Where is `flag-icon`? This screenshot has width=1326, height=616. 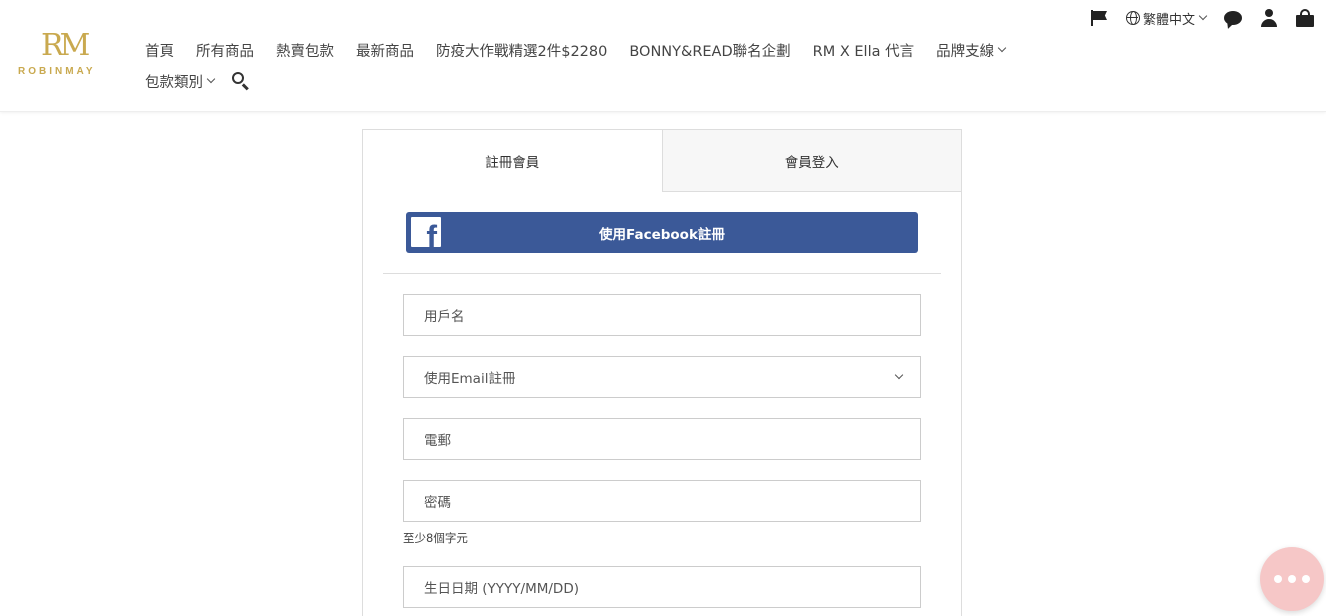
flag-icon is located at coordinates (1099, 18).